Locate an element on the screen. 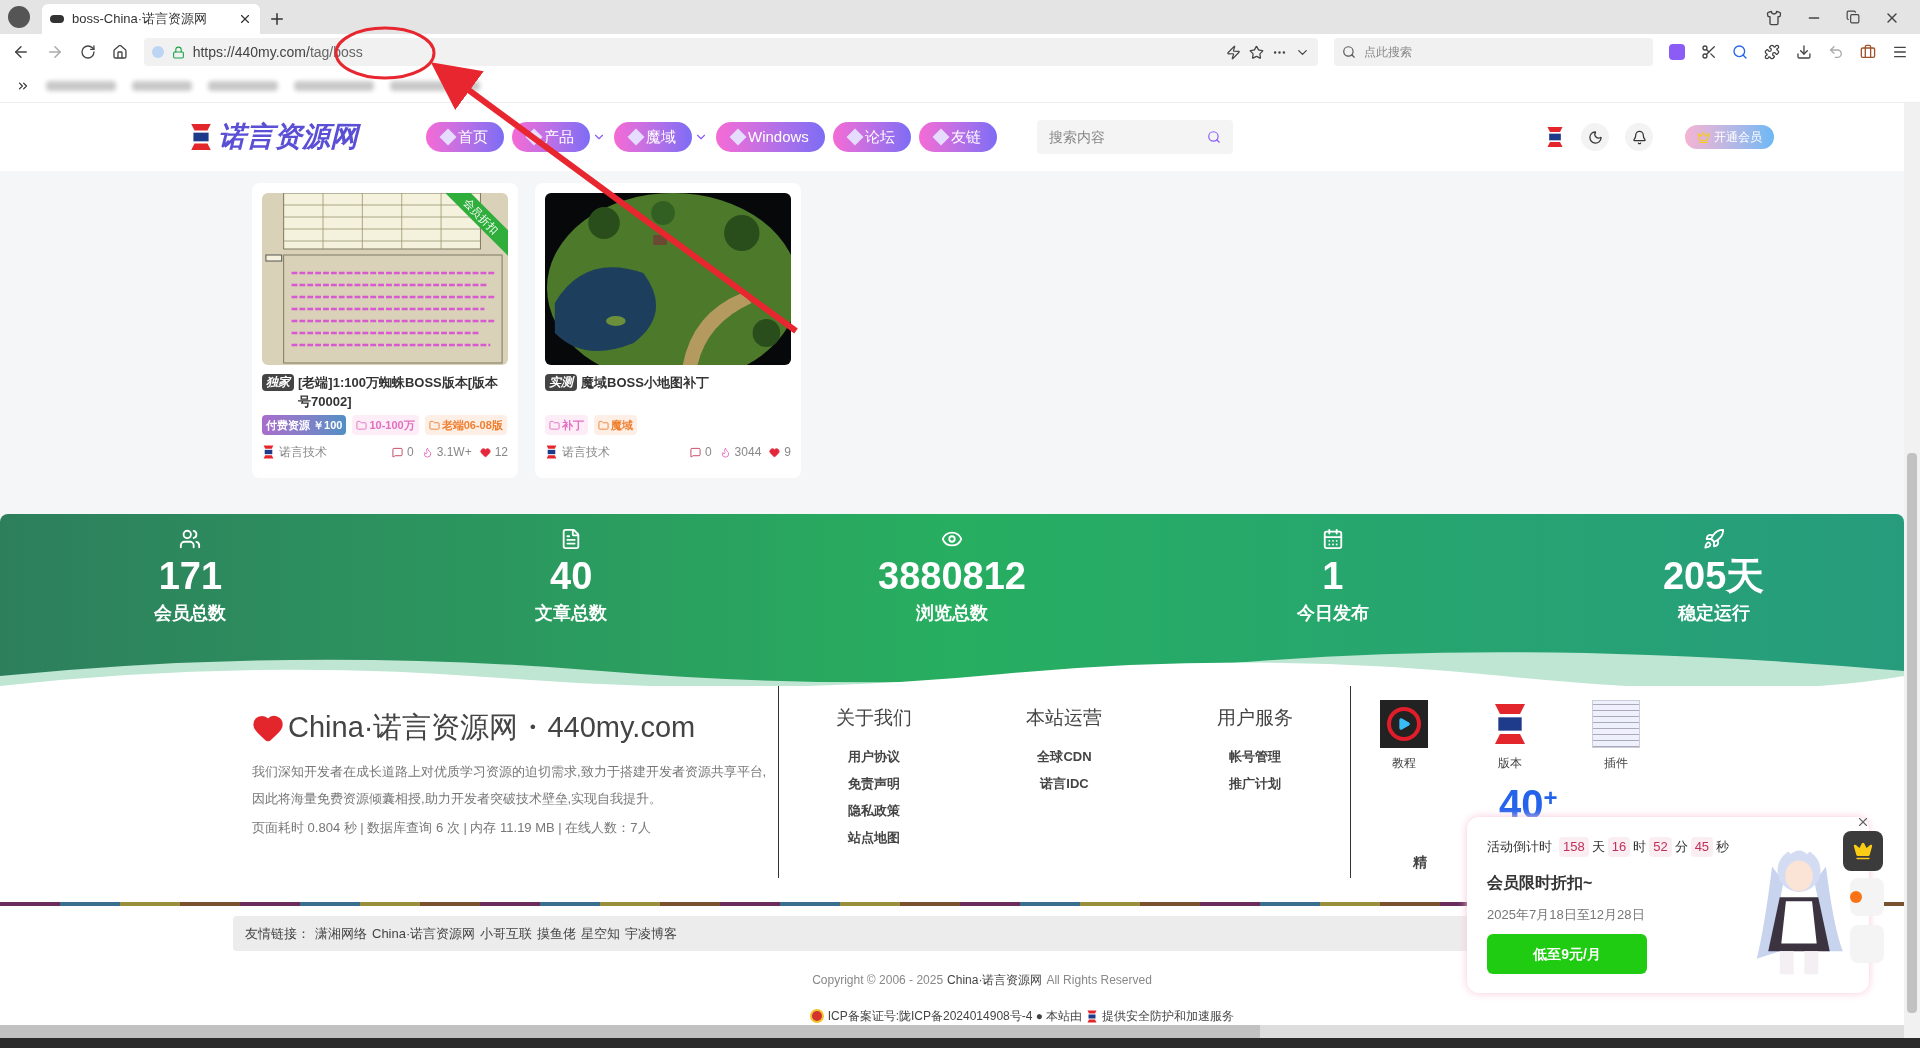 Image resolution: width=1920 pixels, height=1048 pixels. column-title: 关于我们 is located at coordinates (874, 718).